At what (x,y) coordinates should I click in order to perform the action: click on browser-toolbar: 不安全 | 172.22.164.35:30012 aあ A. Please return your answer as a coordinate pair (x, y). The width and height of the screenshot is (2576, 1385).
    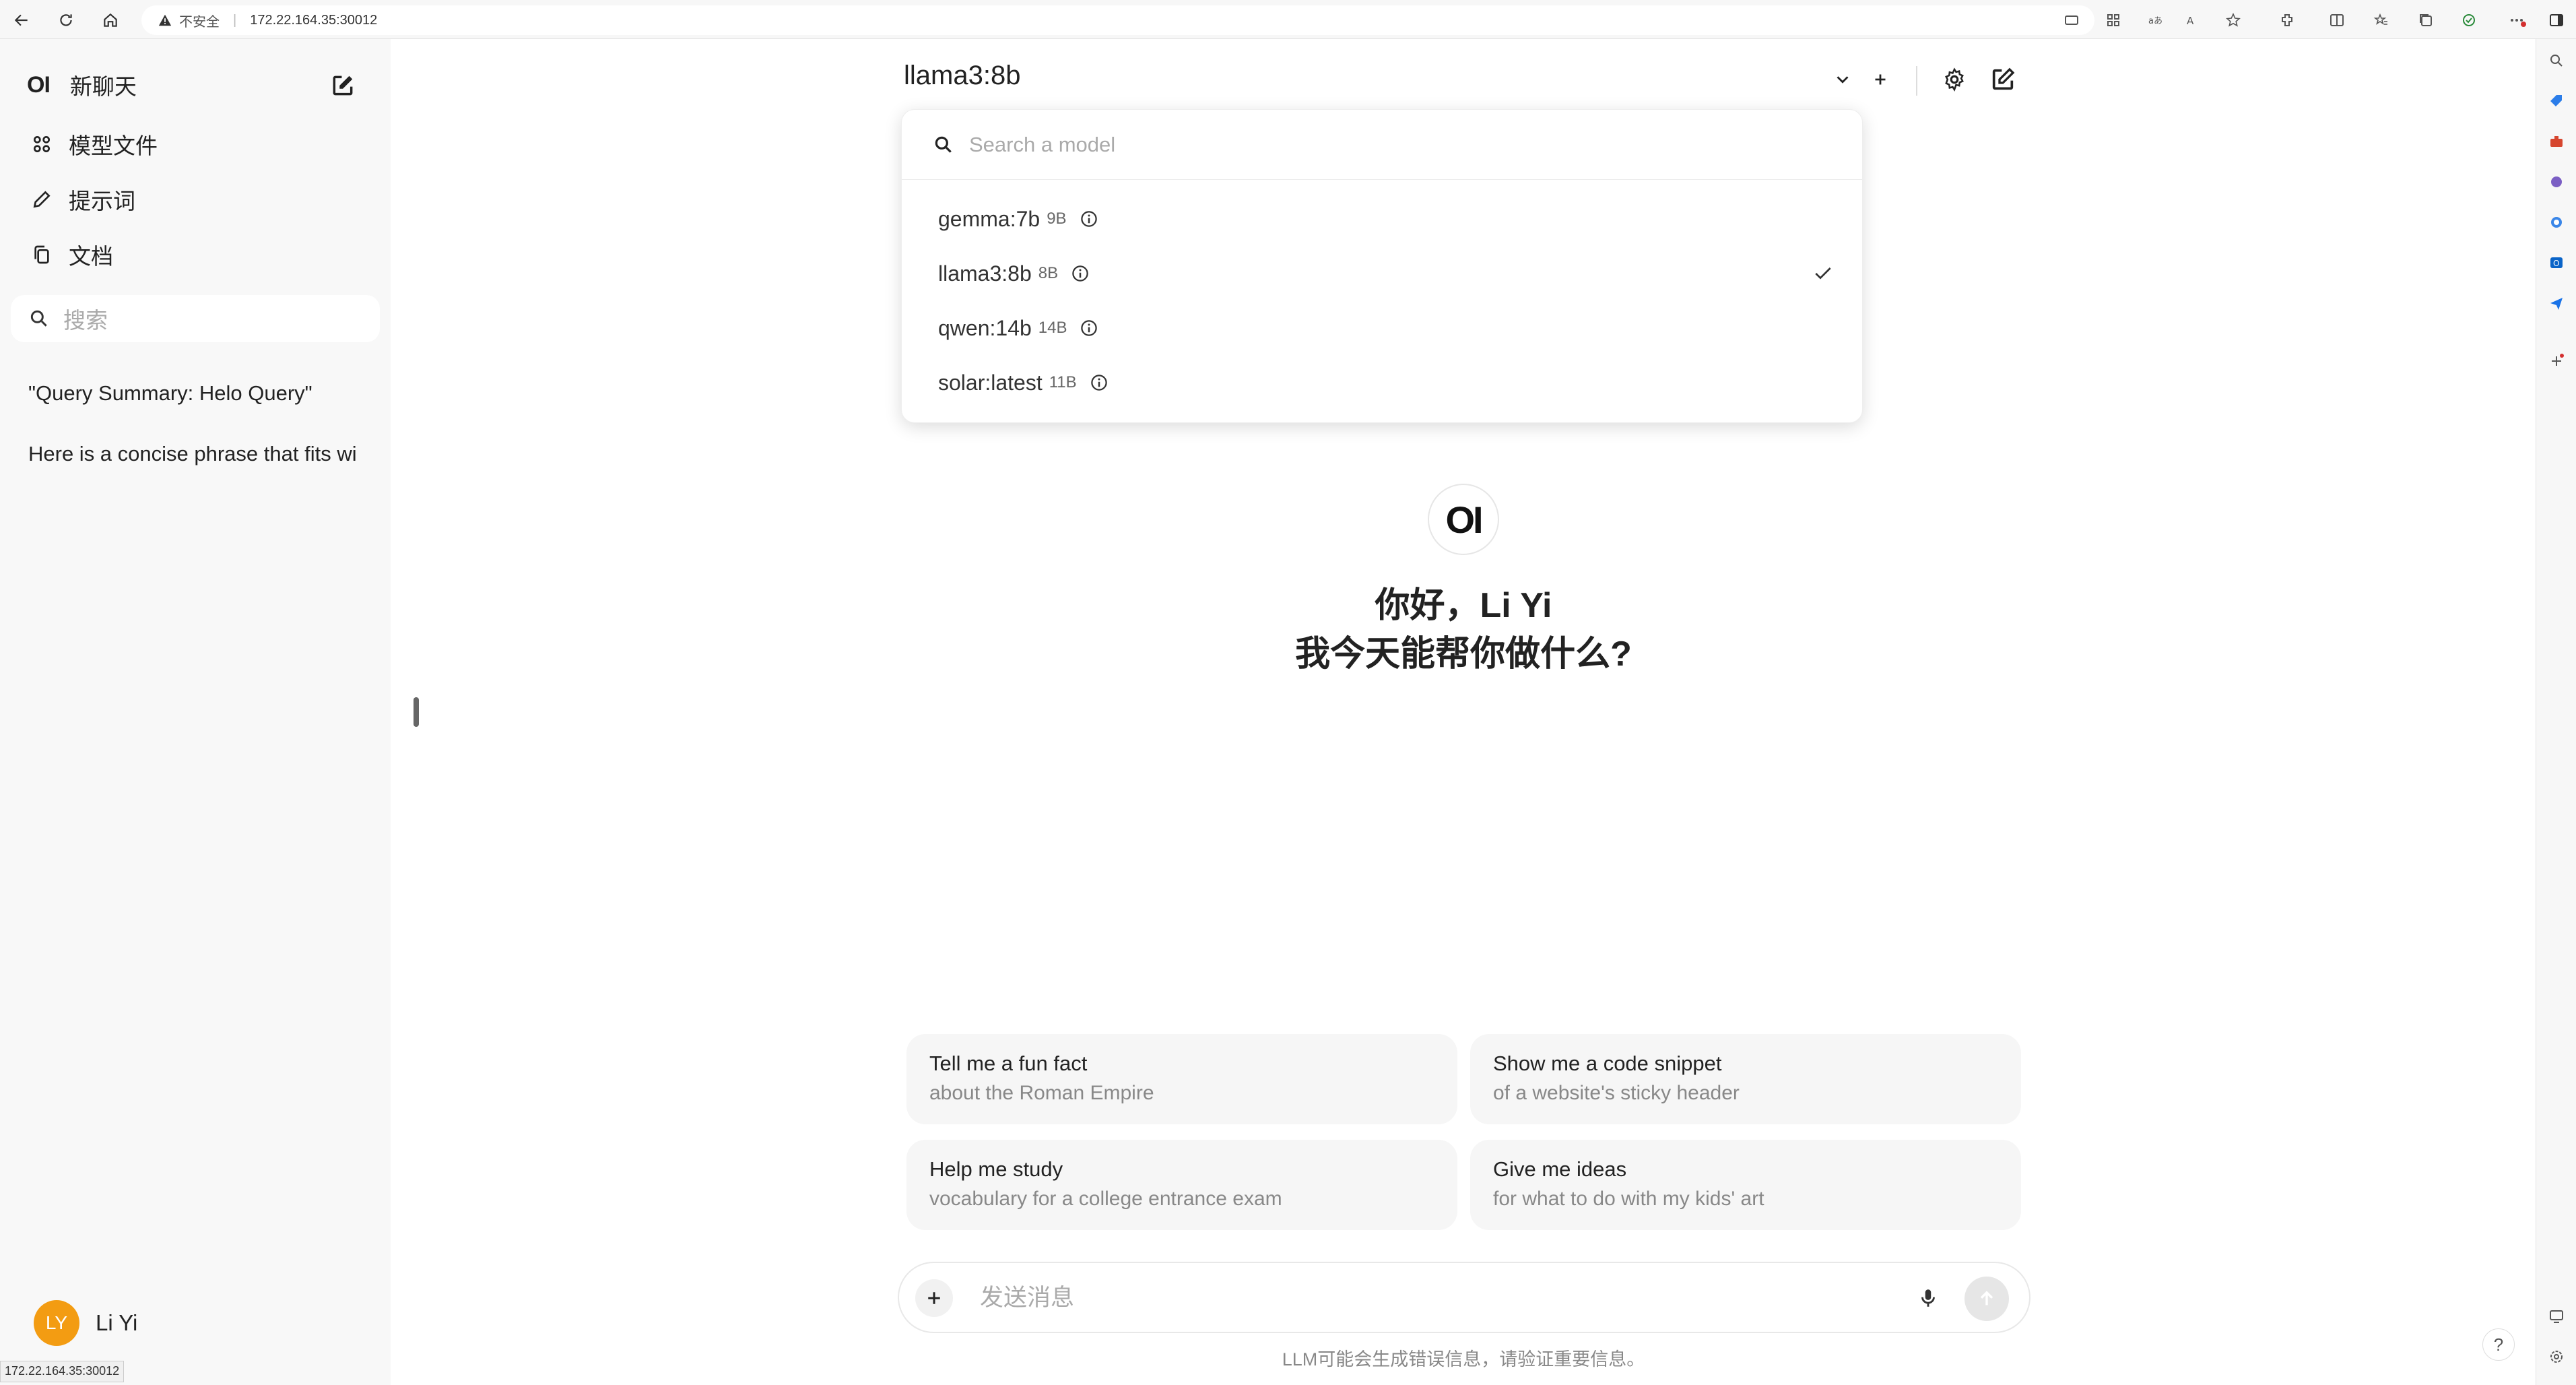
    Looking at the image, I should click on (1288, 19).